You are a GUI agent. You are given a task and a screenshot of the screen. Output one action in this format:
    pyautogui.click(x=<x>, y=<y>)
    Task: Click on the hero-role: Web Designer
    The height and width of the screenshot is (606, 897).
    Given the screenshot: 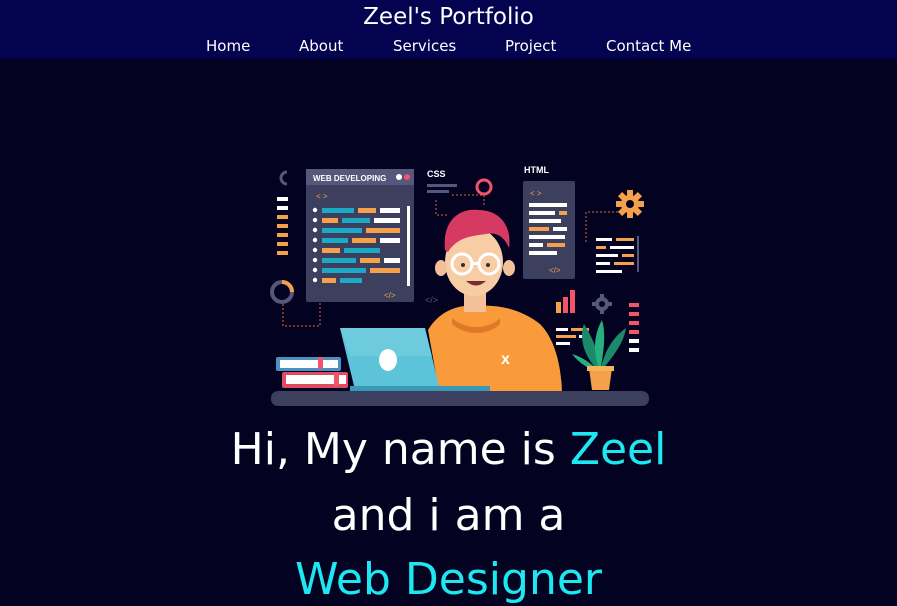 What is the action you would take?
    pyautogui.click(x=448, y=579)
    